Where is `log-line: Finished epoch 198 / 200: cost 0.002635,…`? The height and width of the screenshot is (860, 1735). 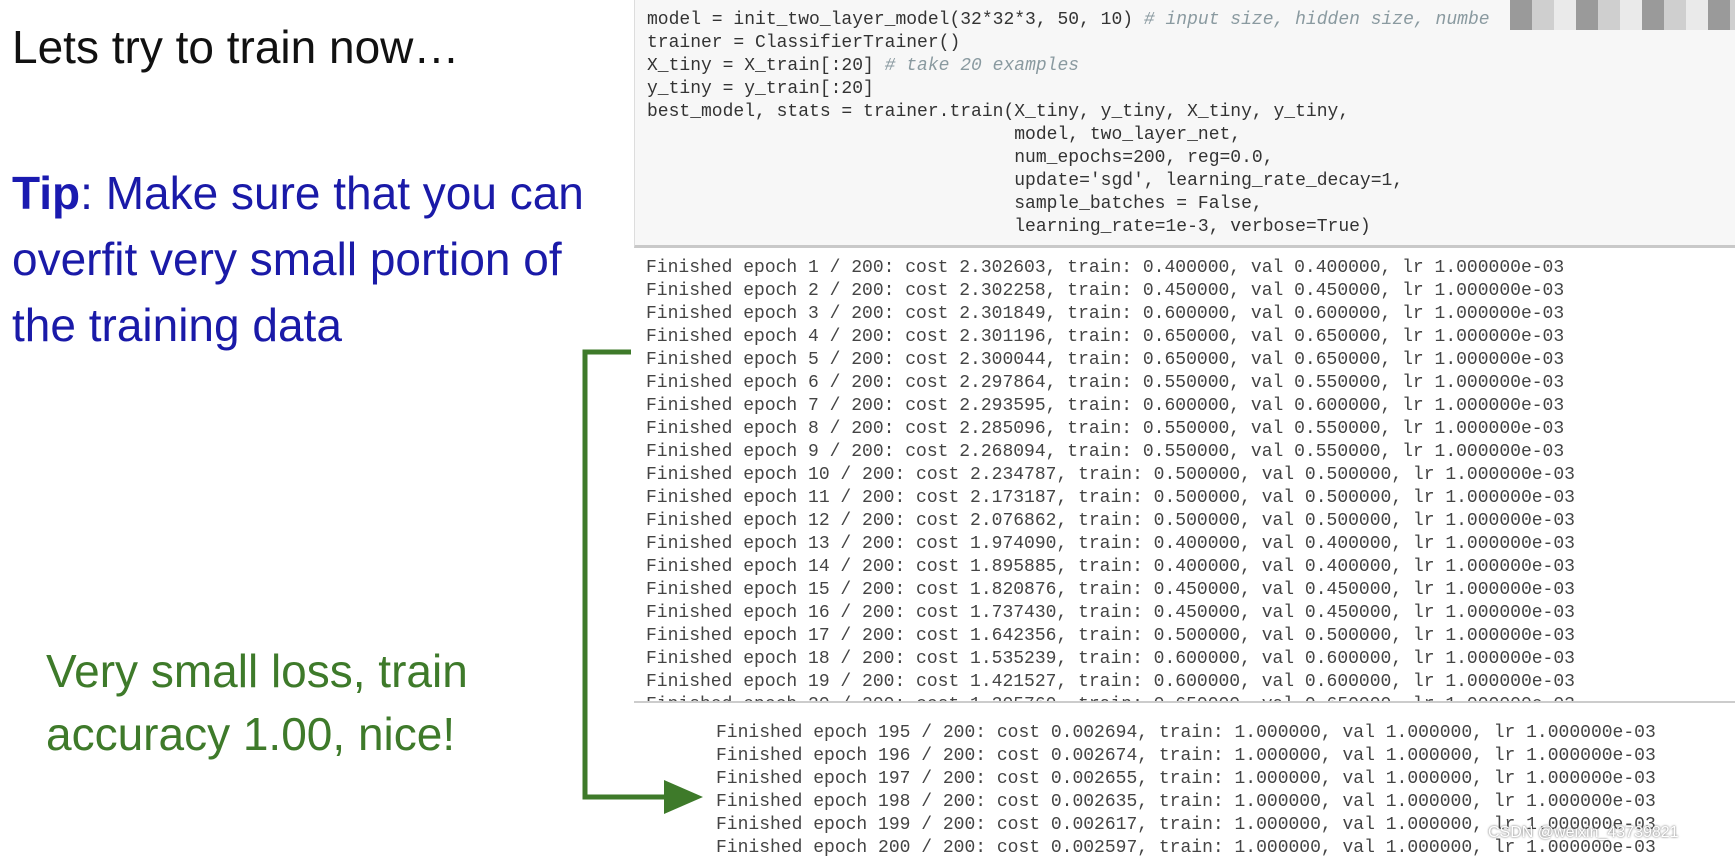 log-line: Finished epoch 198 / 200: cost 0.002635,… is located at coordinates (1186, 802).